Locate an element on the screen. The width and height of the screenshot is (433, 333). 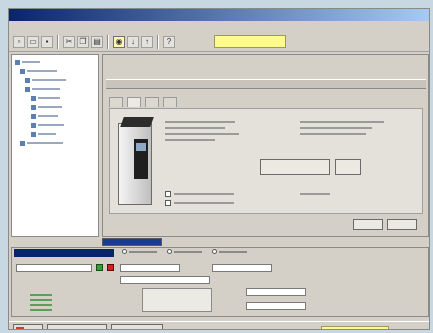
drive-device-image is located at coordinates (137, 162).